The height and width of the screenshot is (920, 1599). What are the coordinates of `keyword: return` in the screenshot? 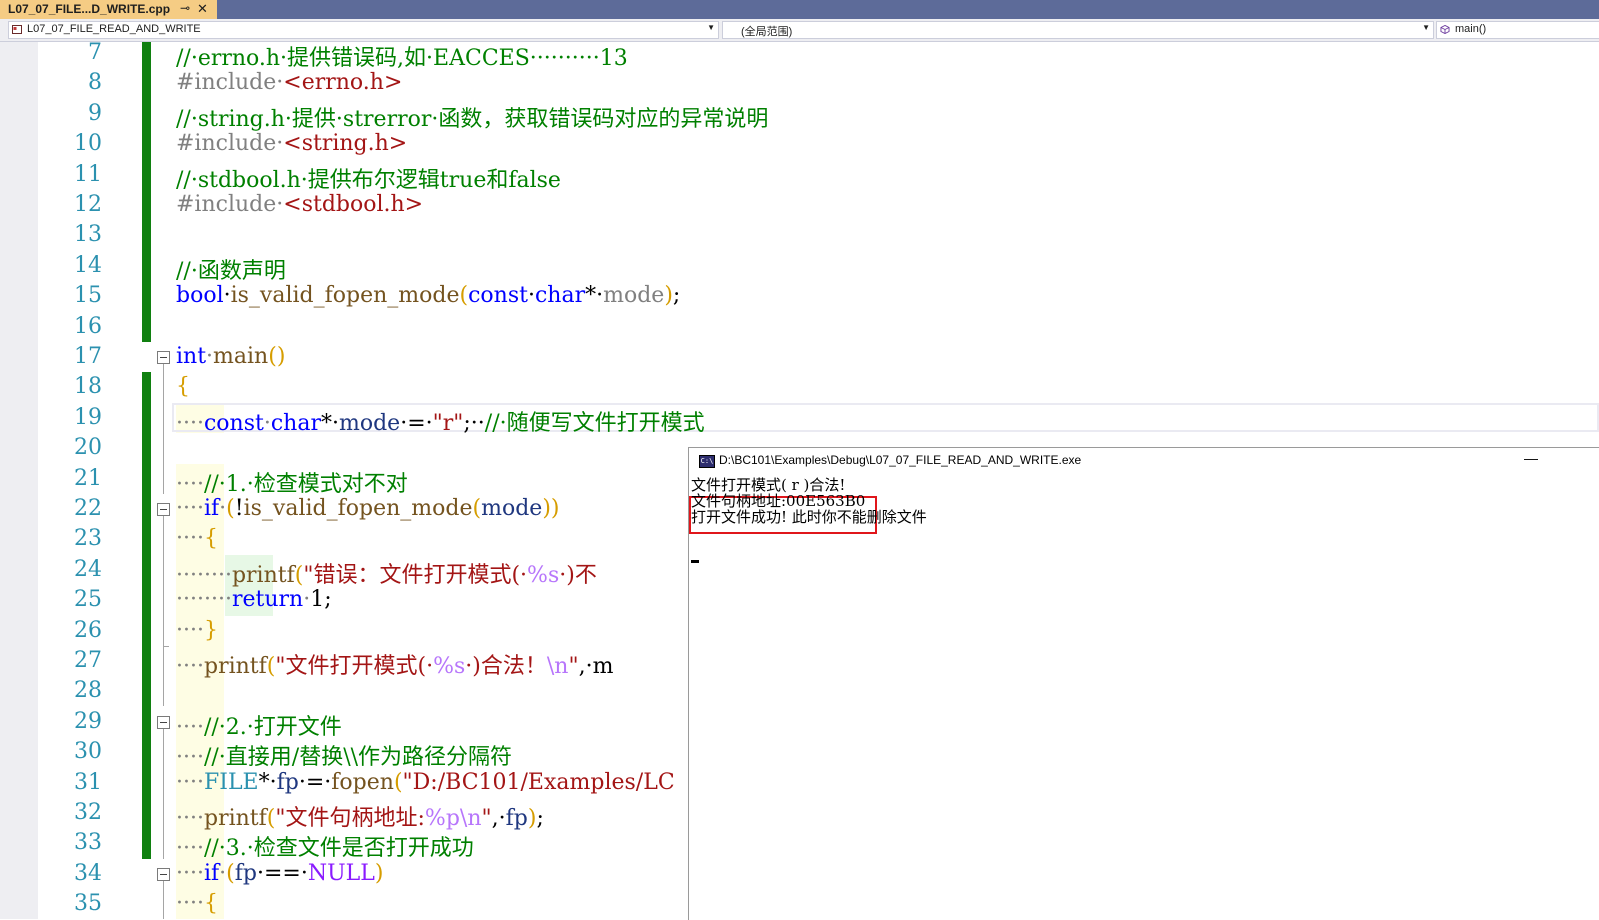 It's located at (267, 600).